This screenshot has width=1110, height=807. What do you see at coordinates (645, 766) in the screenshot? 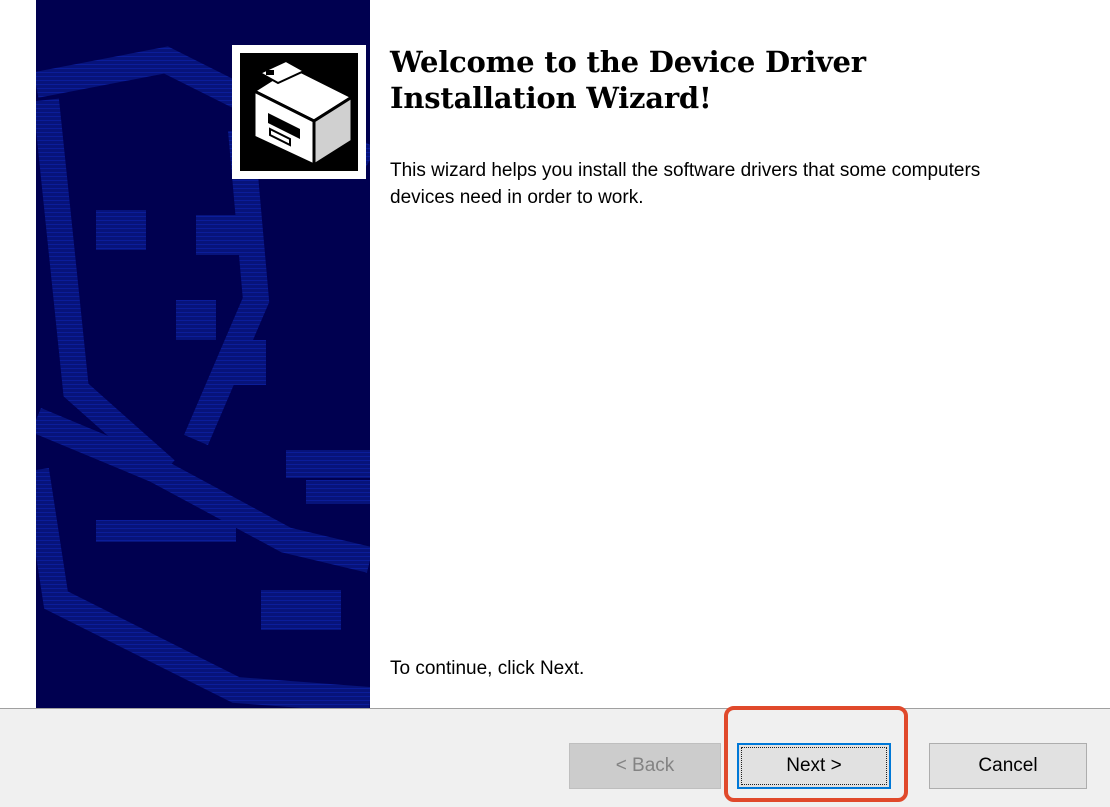
I see `back-button: < Back` at bounding box center [645, 766].